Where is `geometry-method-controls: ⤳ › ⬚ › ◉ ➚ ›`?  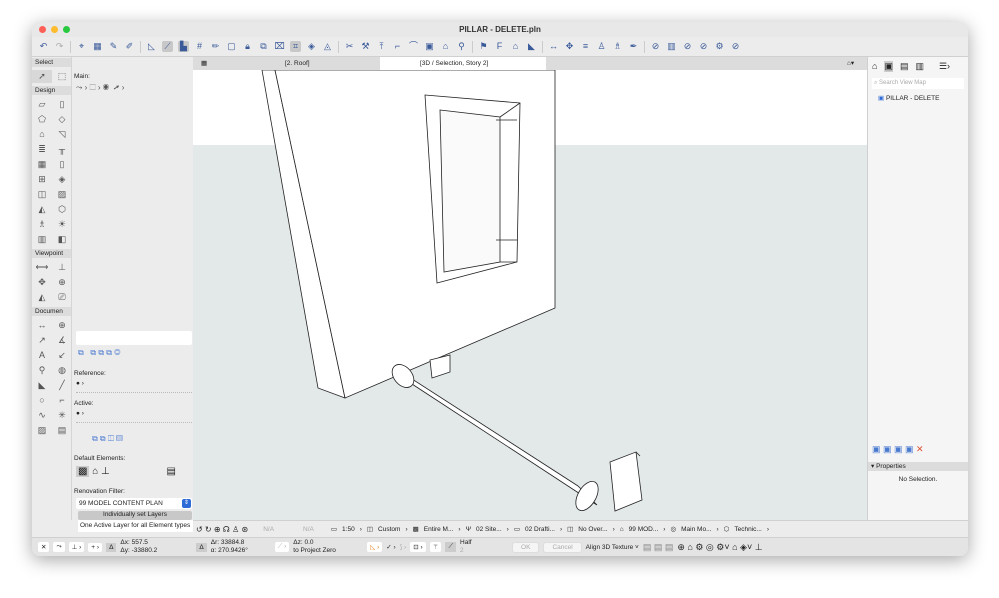 geometry-method-controls: ⤳ › ⬚ › ◉ ➚ › is located at coordinates (132, 88).